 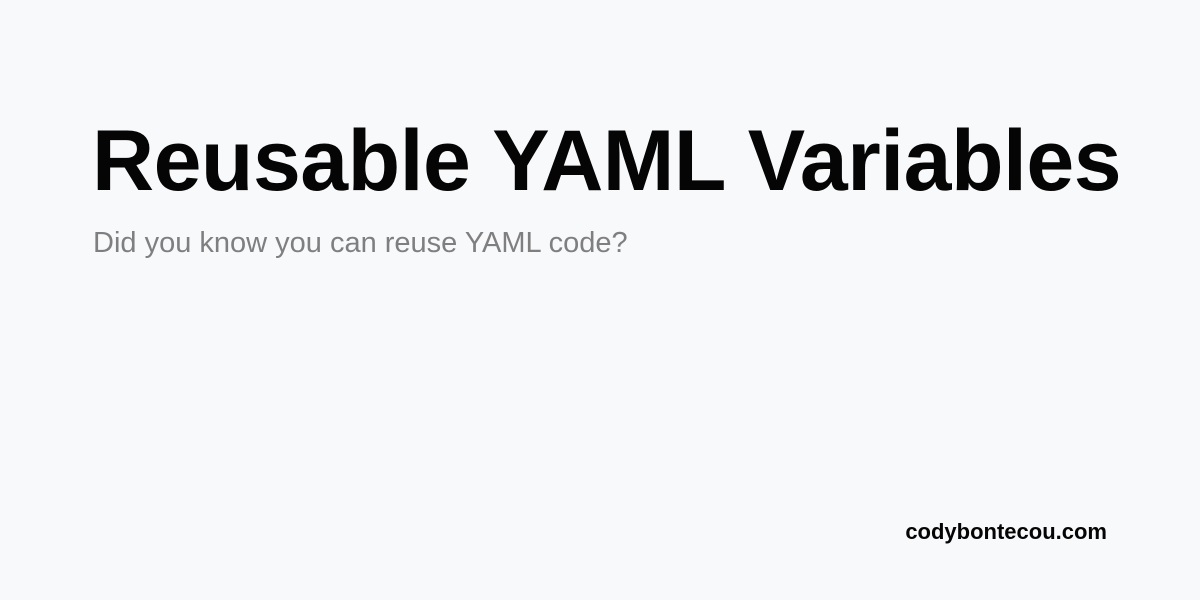 I want to click on page-subtitle: Did you know you can reuse YAML code?, so click(x=360, y=243).